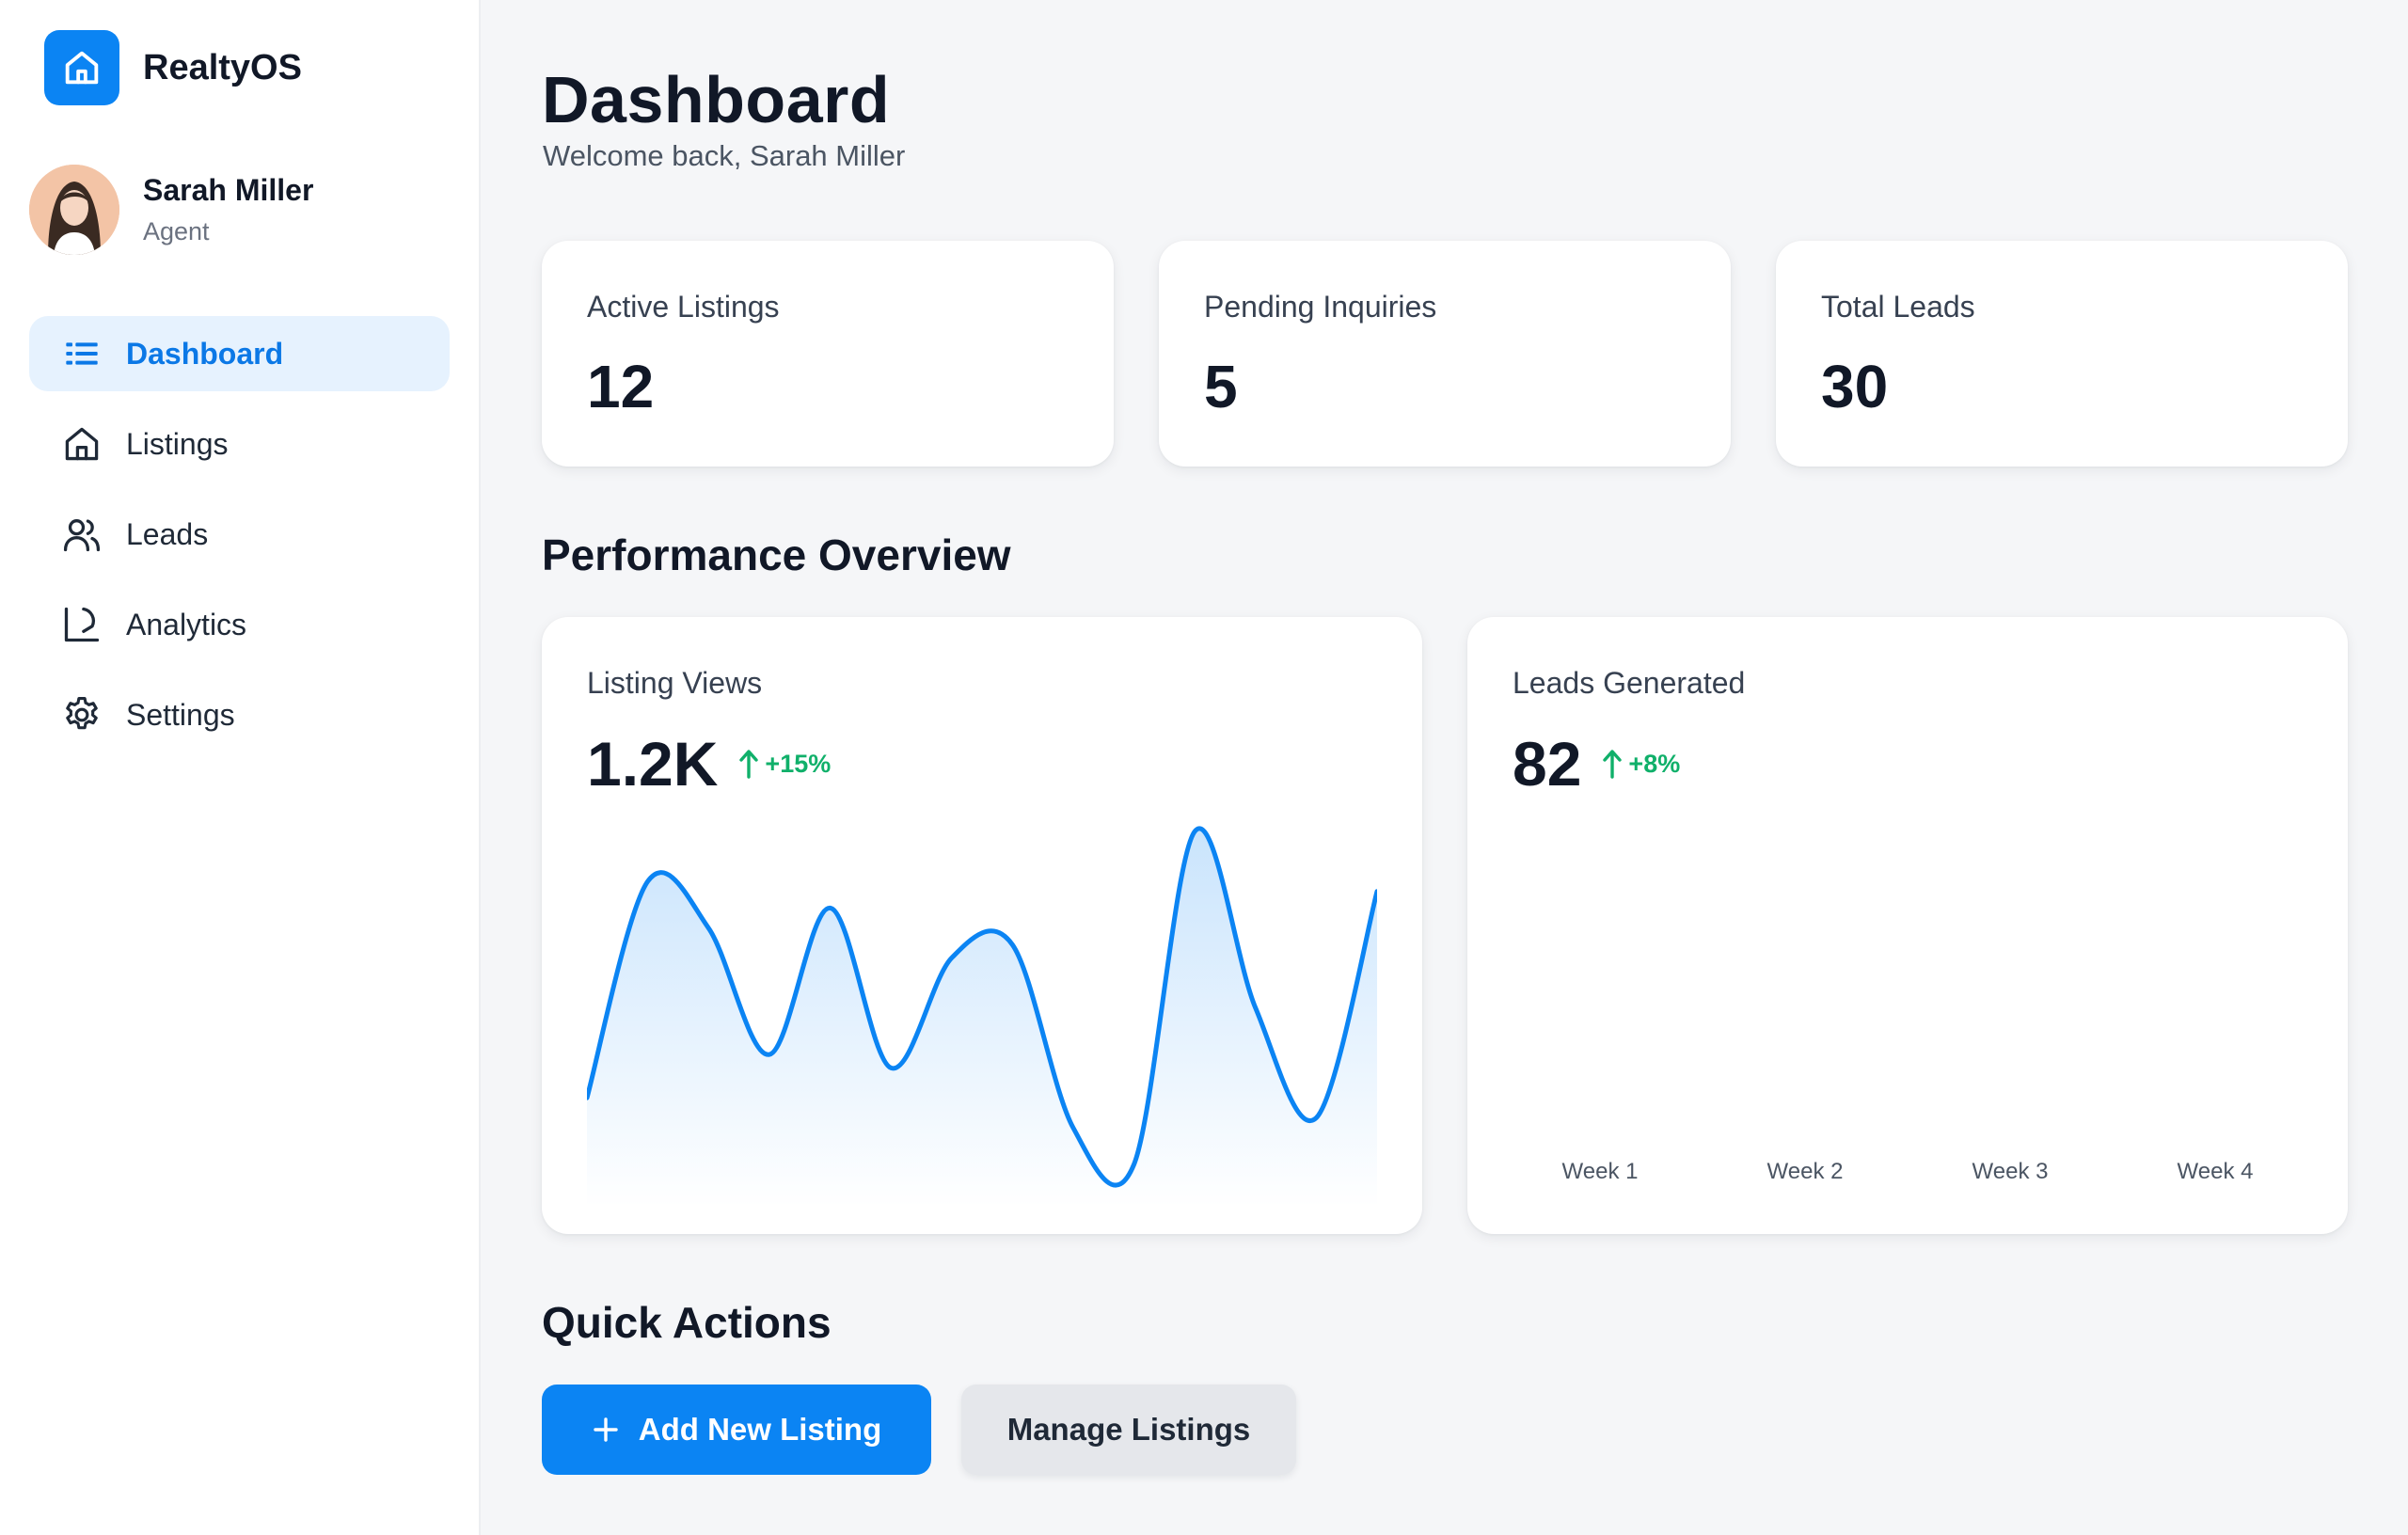 The width and height of the screenshot is (2408, 1535). What do you see at coordinates (240, 714) in the screenshot?
I see `sidebar-item-settings: Settings` at bounding box center [240, 714].